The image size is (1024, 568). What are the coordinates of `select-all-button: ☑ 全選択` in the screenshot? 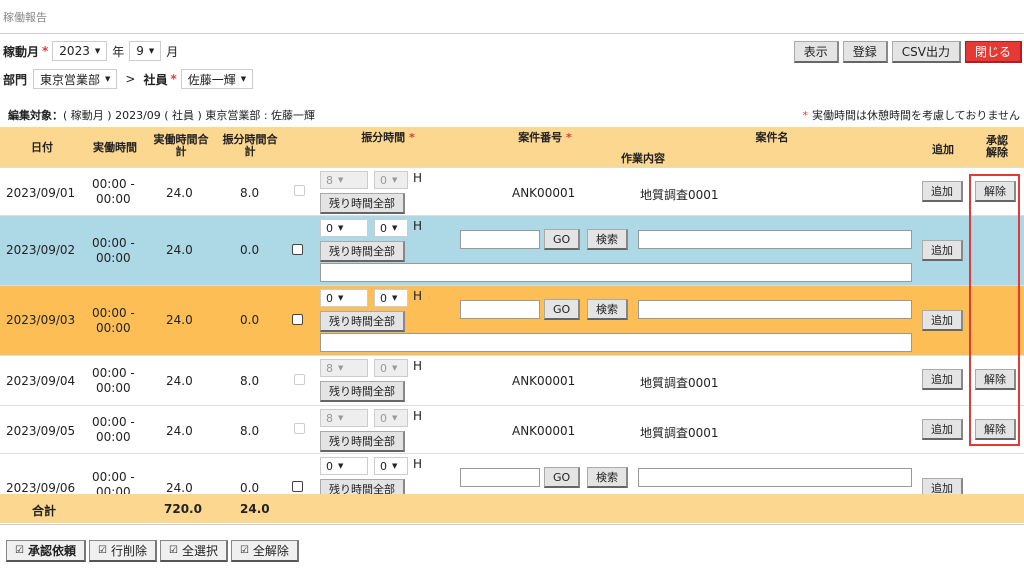 It's located at (193, 551).